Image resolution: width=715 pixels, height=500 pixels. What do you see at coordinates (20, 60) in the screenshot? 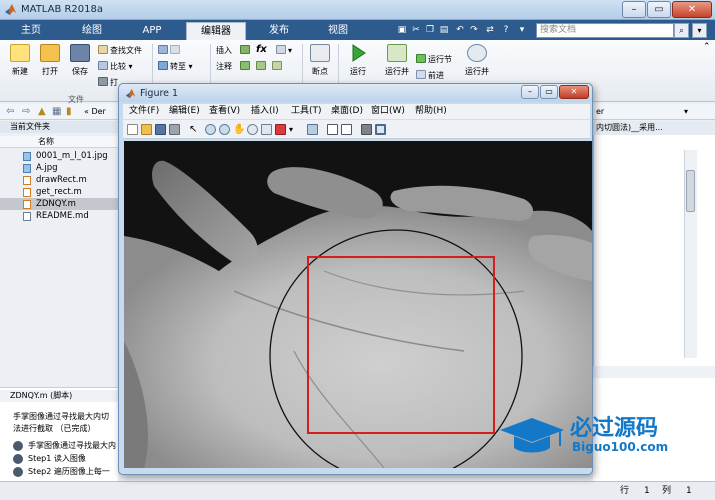
I see `new-button: 新建` at bounding box center [20, 60].